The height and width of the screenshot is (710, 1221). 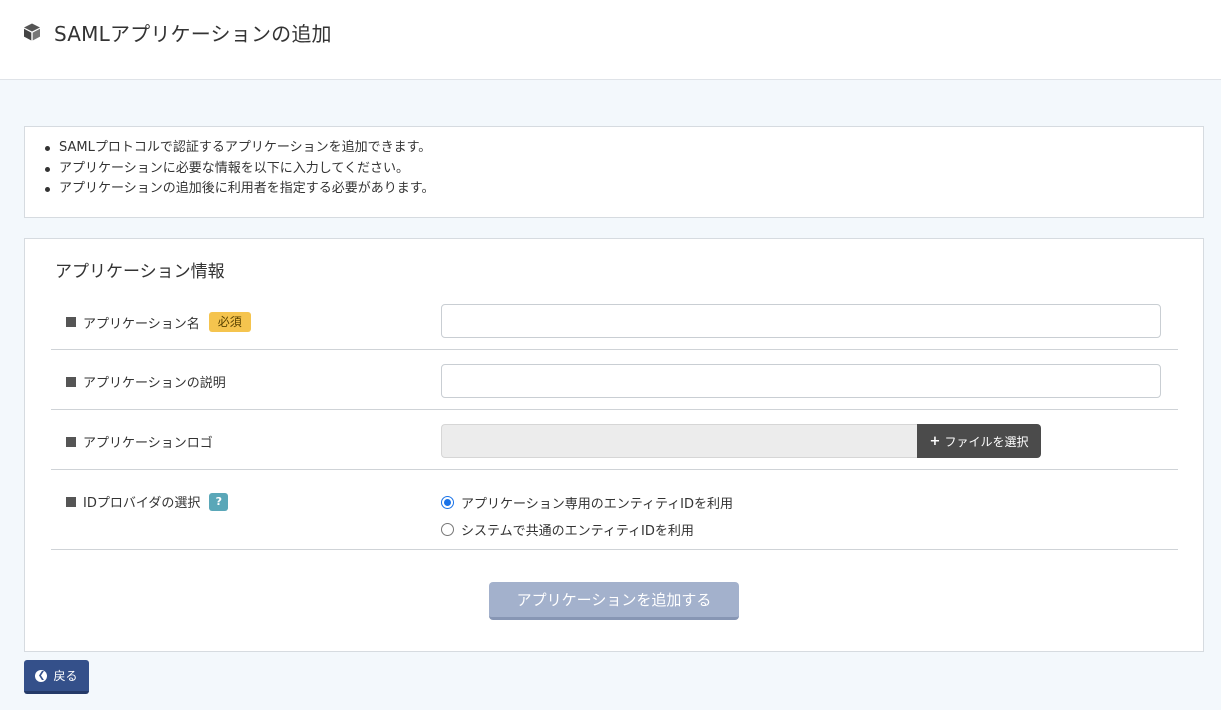 I want to click on app-name-input, so click(x=801, y=321).